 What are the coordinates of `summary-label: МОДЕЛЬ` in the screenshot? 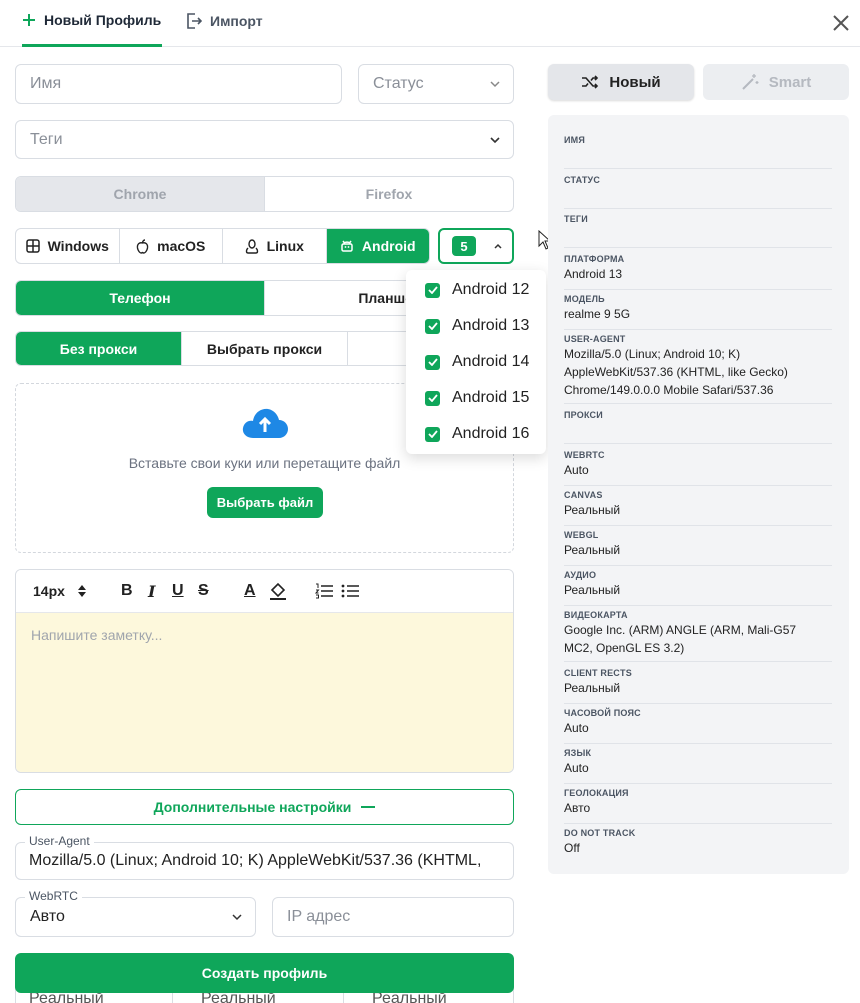 It's located at (584, 299).